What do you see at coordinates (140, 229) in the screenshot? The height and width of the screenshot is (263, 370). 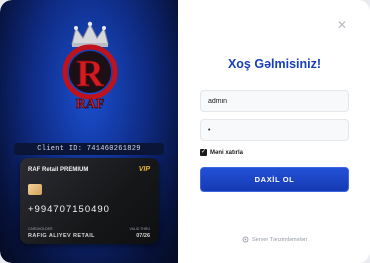 I see `card-expiry-label: VALID THRU` at bounding box center [140, 229].